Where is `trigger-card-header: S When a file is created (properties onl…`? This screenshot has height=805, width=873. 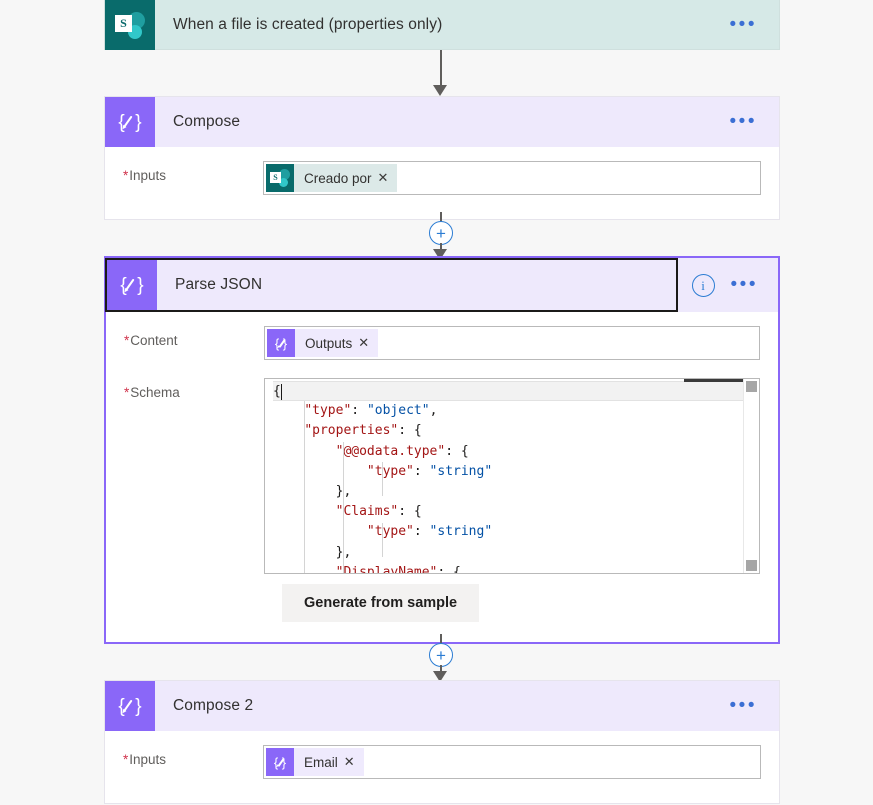 trigger-card-header: S When a file is created (properties onl… is located at coordinates (442, 25).